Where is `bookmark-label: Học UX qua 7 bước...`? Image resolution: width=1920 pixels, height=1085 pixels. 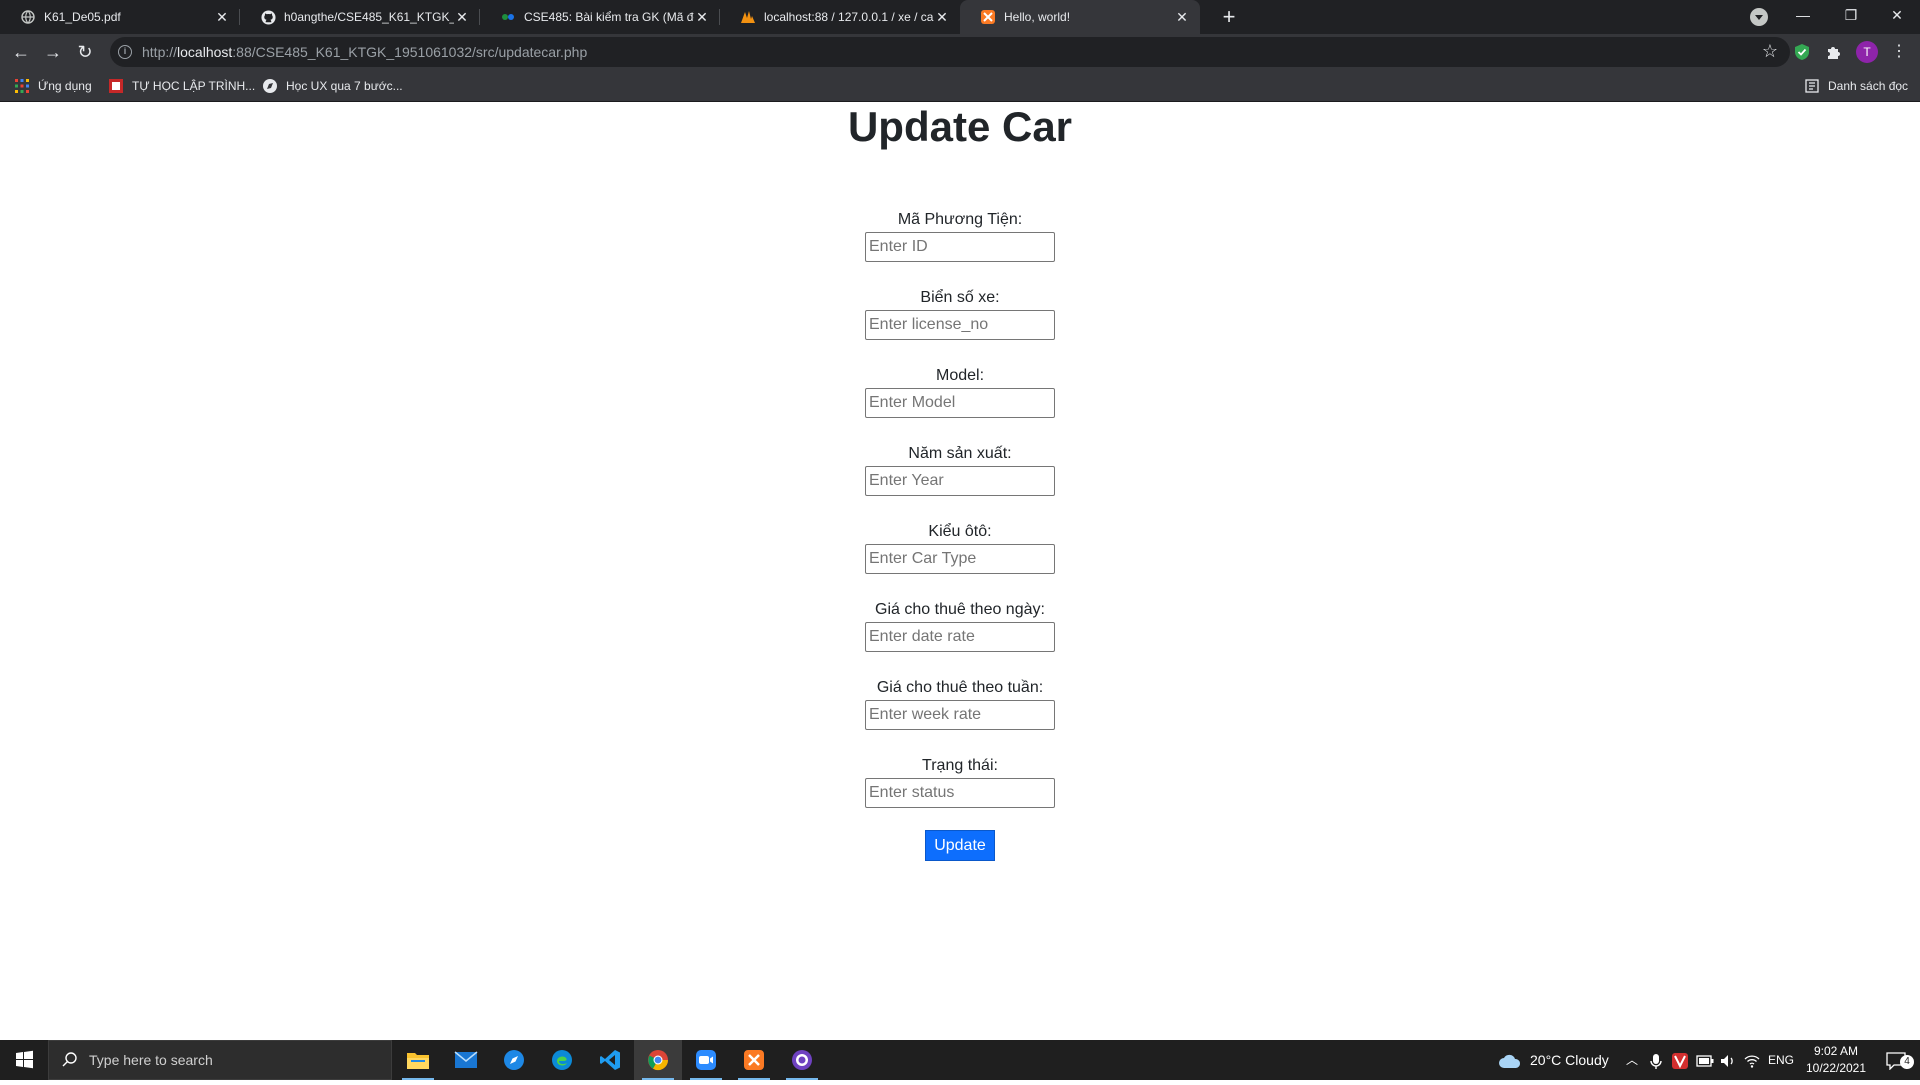 bookmark-label: Học UX qua 7 bước... is located at coordinates (344, 86).